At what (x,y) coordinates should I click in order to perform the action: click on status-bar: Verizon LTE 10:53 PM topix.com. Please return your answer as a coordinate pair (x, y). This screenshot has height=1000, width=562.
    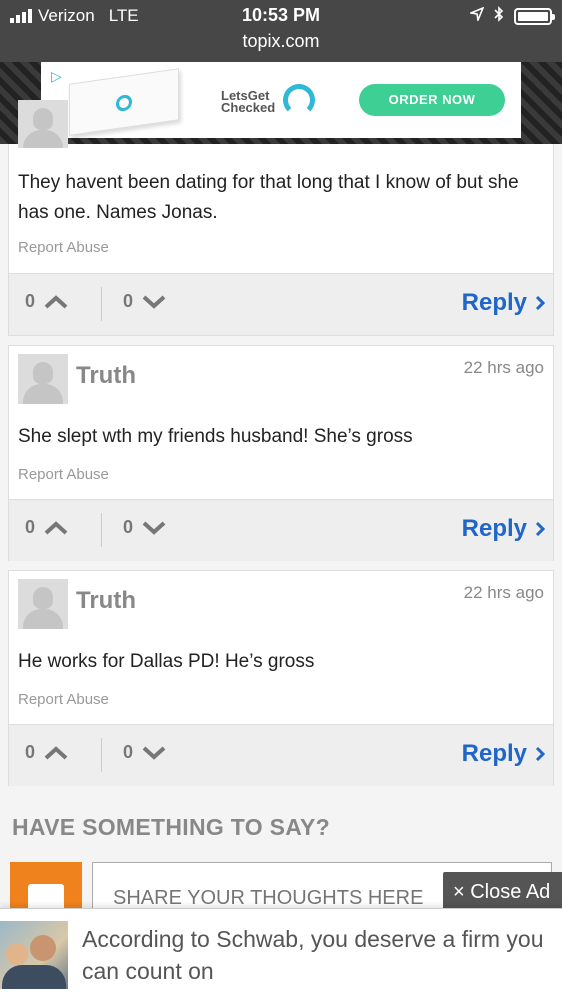
    Looking at the image, I should click on (281, 31).